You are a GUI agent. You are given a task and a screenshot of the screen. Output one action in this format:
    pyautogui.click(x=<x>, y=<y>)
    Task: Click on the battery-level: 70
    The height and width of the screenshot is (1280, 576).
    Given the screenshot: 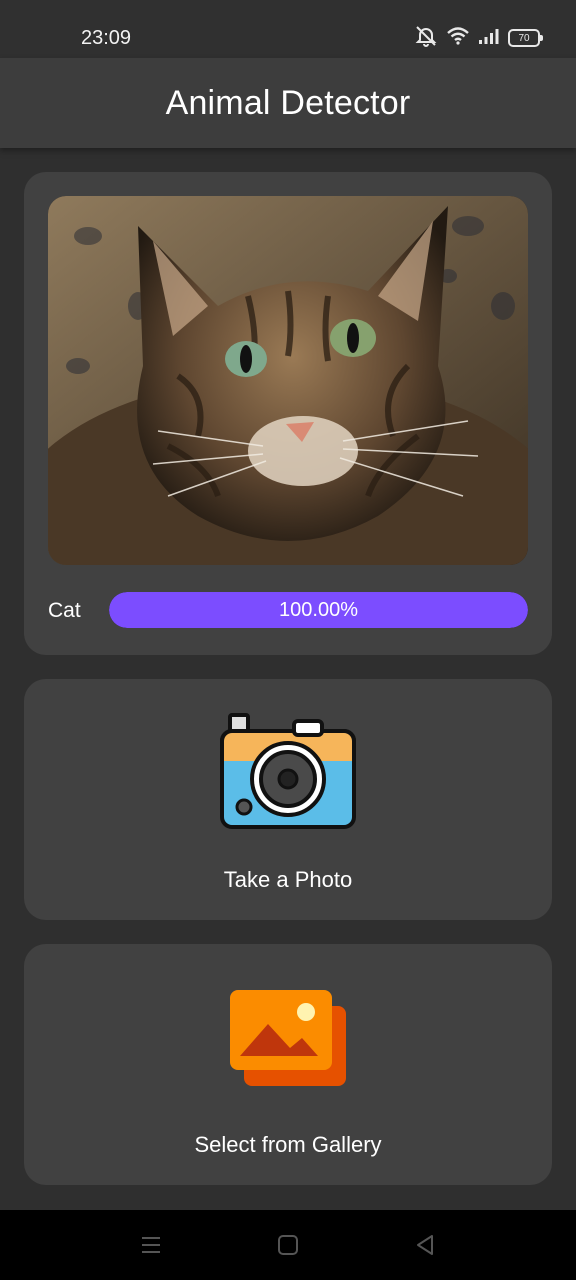 What is the action you would take?
    pyautogui.click(x=524, y=38)
    